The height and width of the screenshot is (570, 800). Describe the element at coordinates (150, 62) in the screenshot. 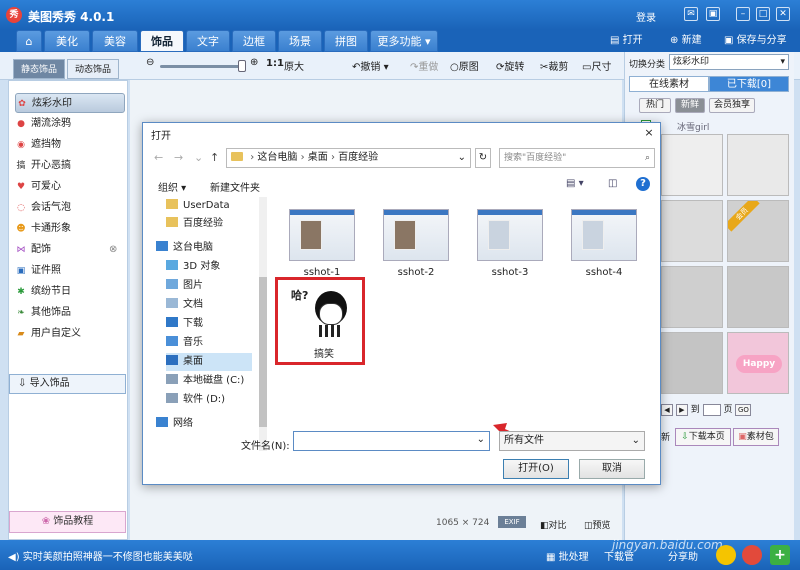

I see `zoom-out-icon: ⊖` at that location.